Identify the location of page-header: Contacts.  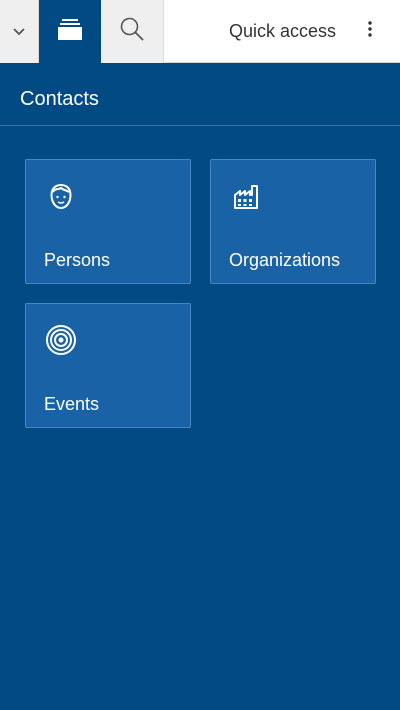
(200, 95).